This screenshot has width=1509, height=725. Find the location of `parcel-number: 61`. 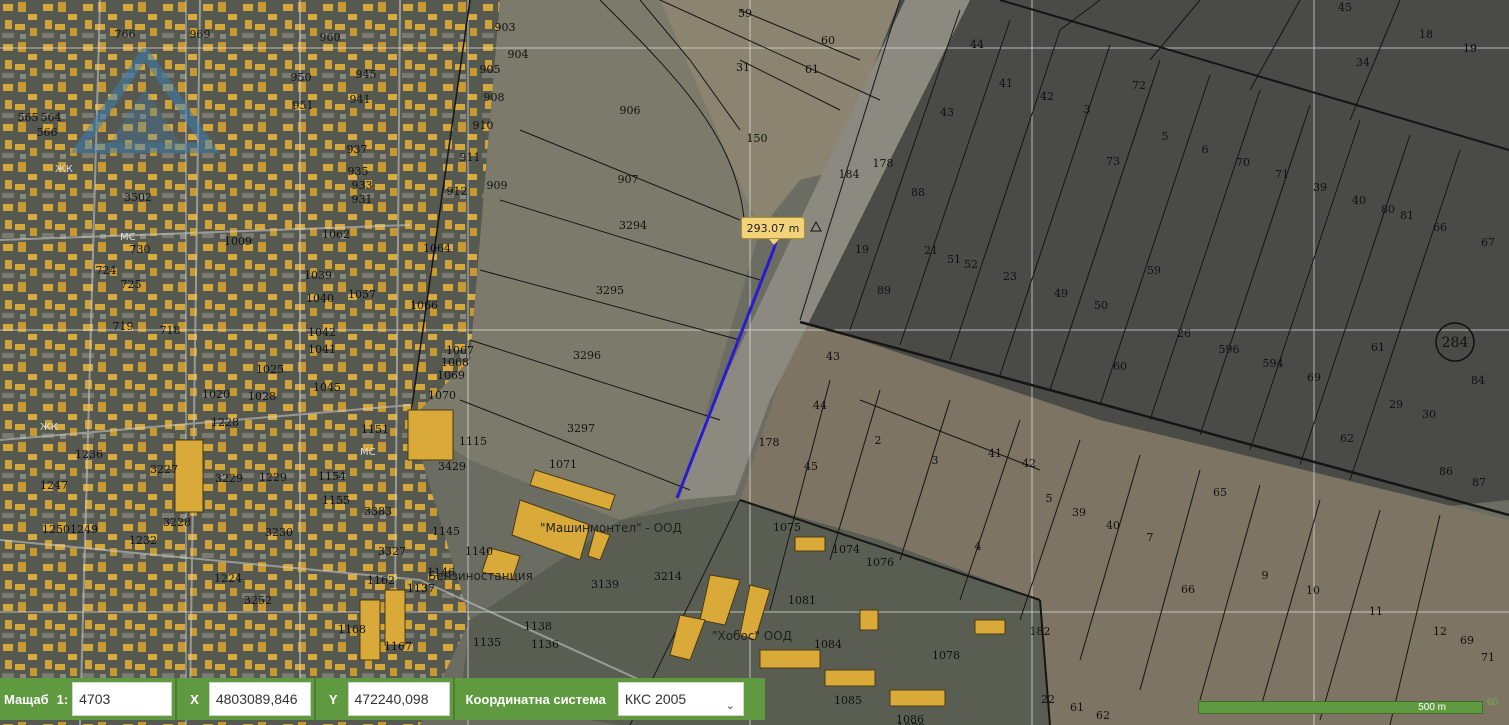

parcel-number: 61 is located at coordinates (1077, 707).